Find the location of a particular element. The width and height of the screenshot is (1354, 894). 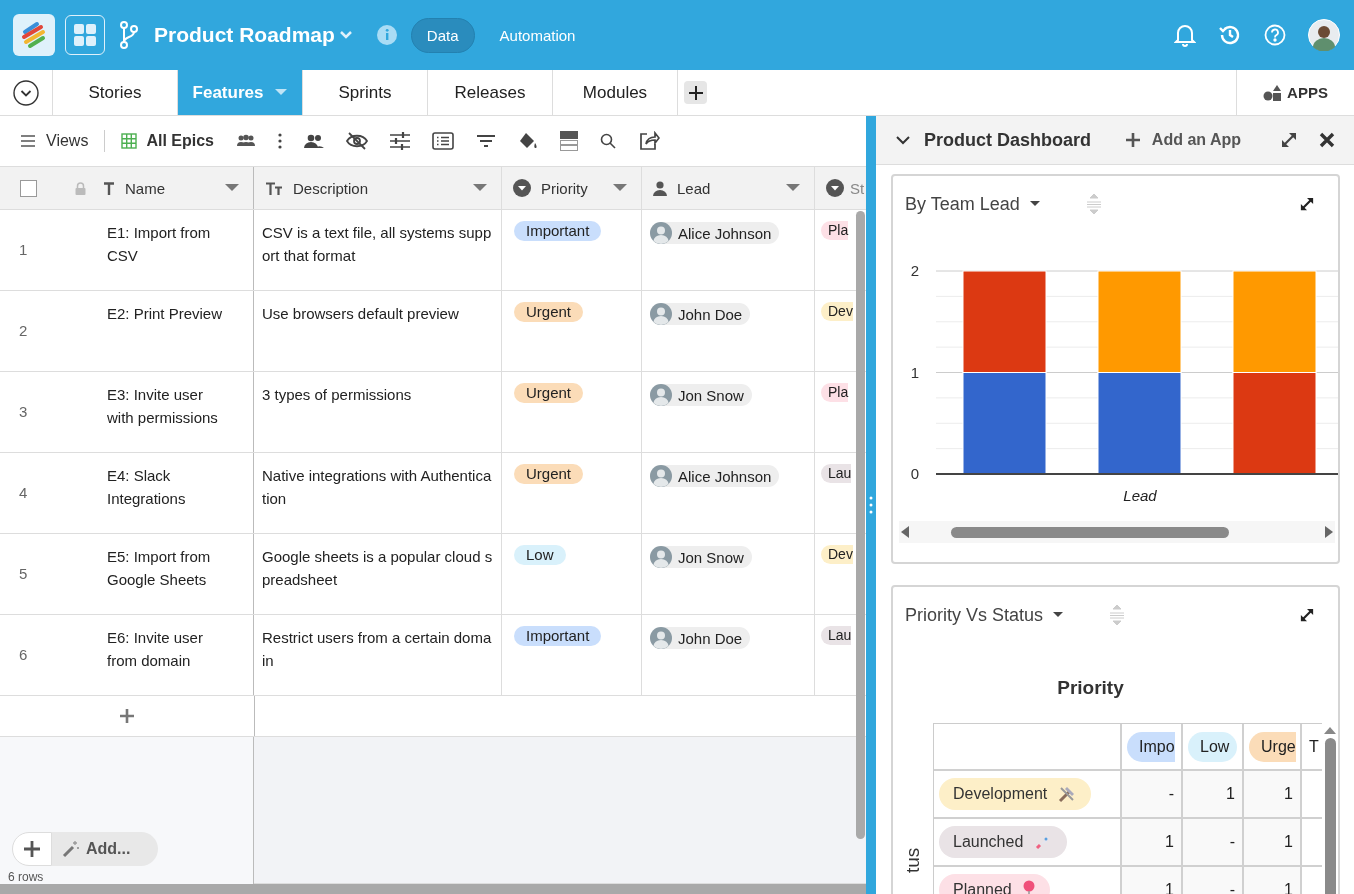

axis-title: Lead is located at coordinates (1140, 495).